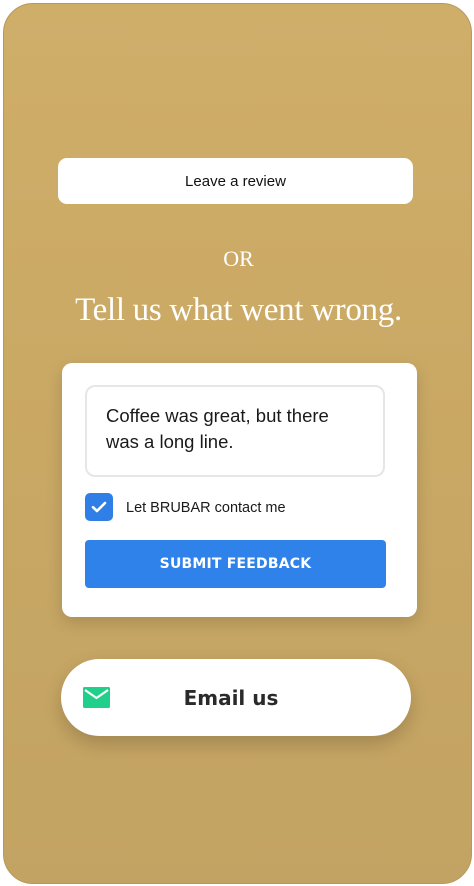 The height and width of the screenshot is (886, 474). I want to click on email-us-label: Email us, so click(231, 697).